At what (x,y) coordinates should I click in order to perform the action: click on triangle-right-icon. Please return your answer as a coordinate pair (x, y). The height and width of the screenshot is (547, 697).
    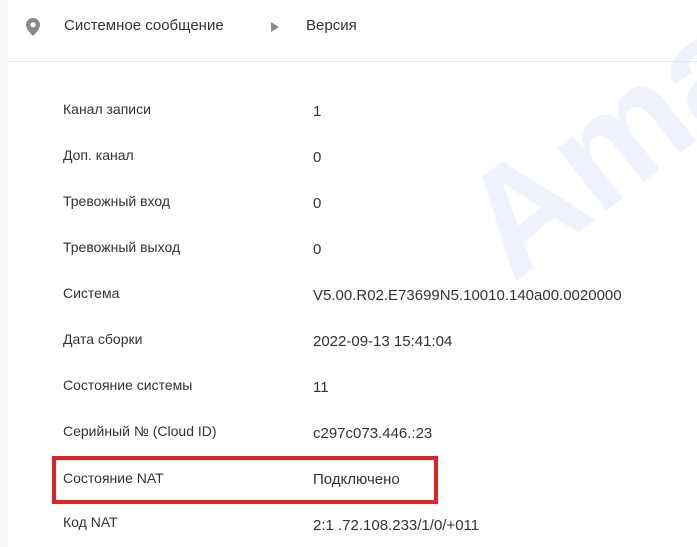
    Looking at the image, I should click on (275, 27).